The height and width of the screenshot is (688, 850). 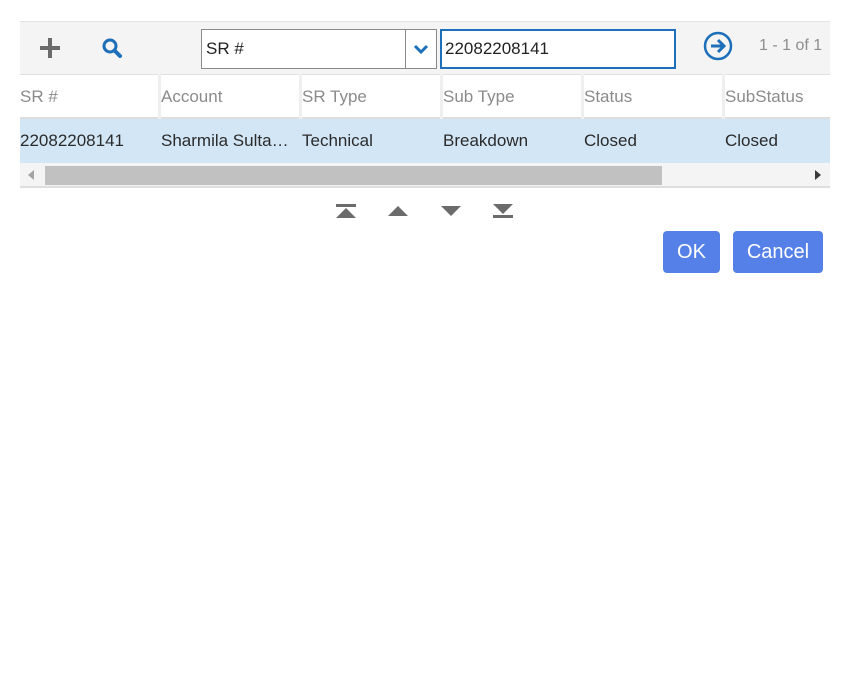 I want to click on horizontal-scrollbar, so click(x=425, y=175).